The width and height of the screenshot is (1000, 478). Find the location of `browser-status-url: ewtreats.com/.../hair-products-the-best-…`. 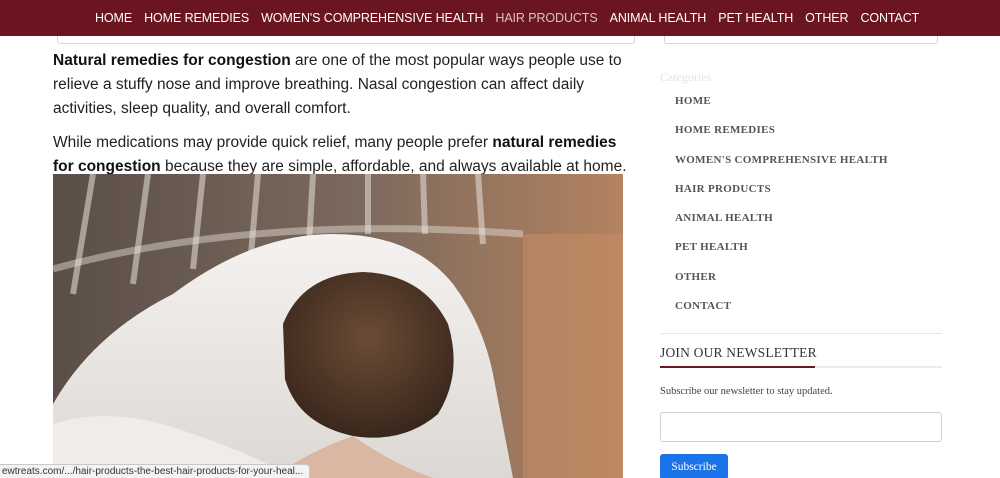

browser-status-url: ewtreats.com/.../hair-products-the-best-… is located at coordinates (155, 471).